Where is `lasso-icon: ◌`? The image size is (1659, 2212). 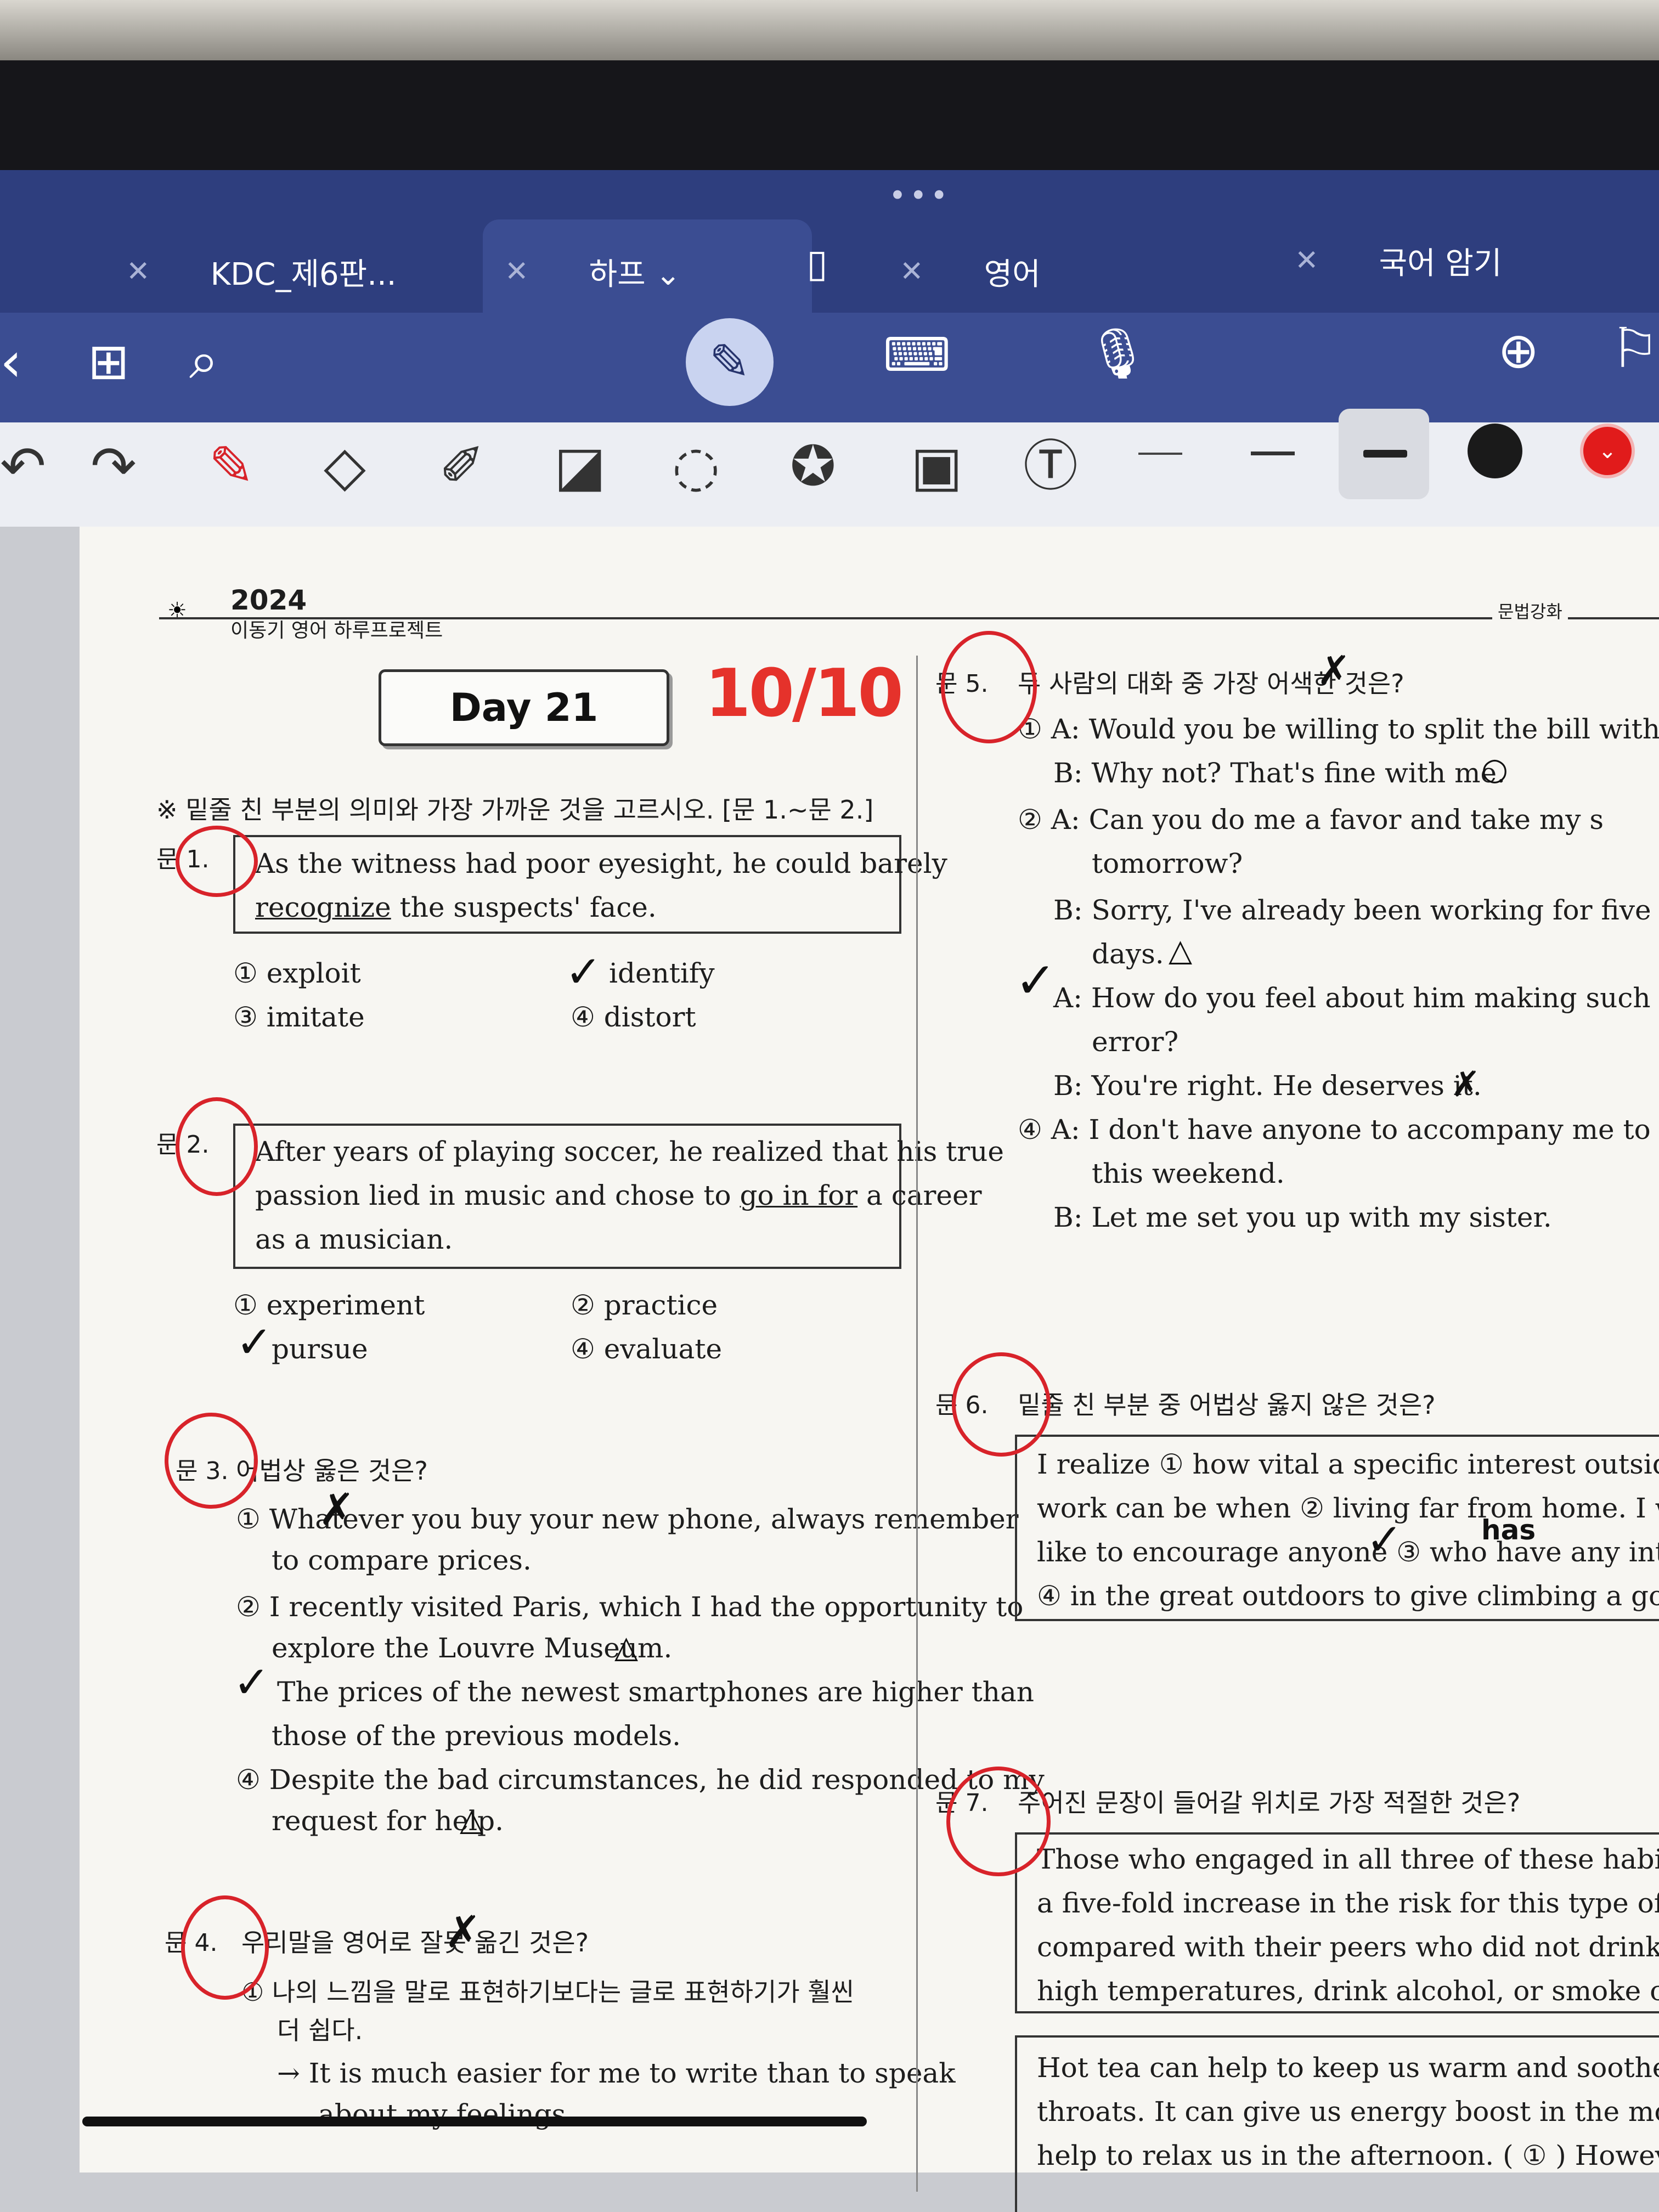 lasso-icon: ◌ is located at coordinates (696, 466).